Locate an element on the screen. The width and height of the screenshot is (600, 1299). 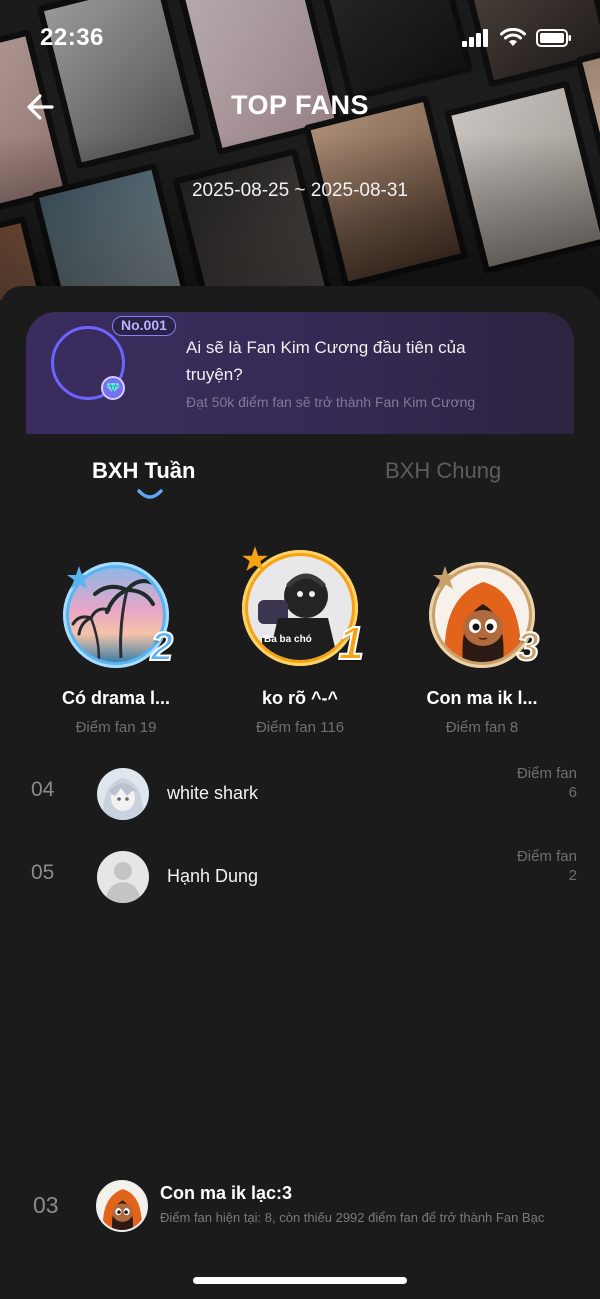
fan-score: Điểm fan 19 is located at coordinates (116, 727).